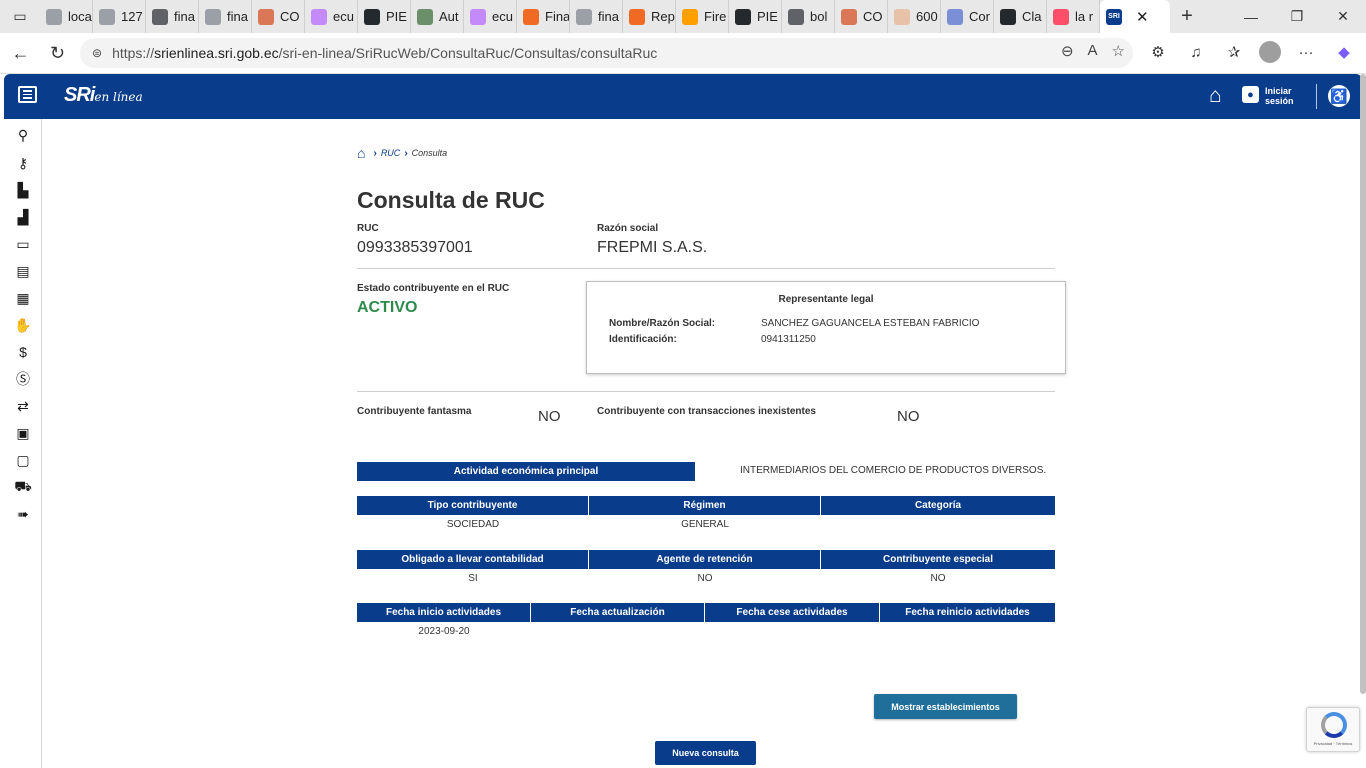 Image resolution: width=1366 pixels, height=768 pixels. What do you see at coordinates (1306, 52) in the screenshot?
I see `more-menu-icon: ···` at bounding box center [1306, 52].